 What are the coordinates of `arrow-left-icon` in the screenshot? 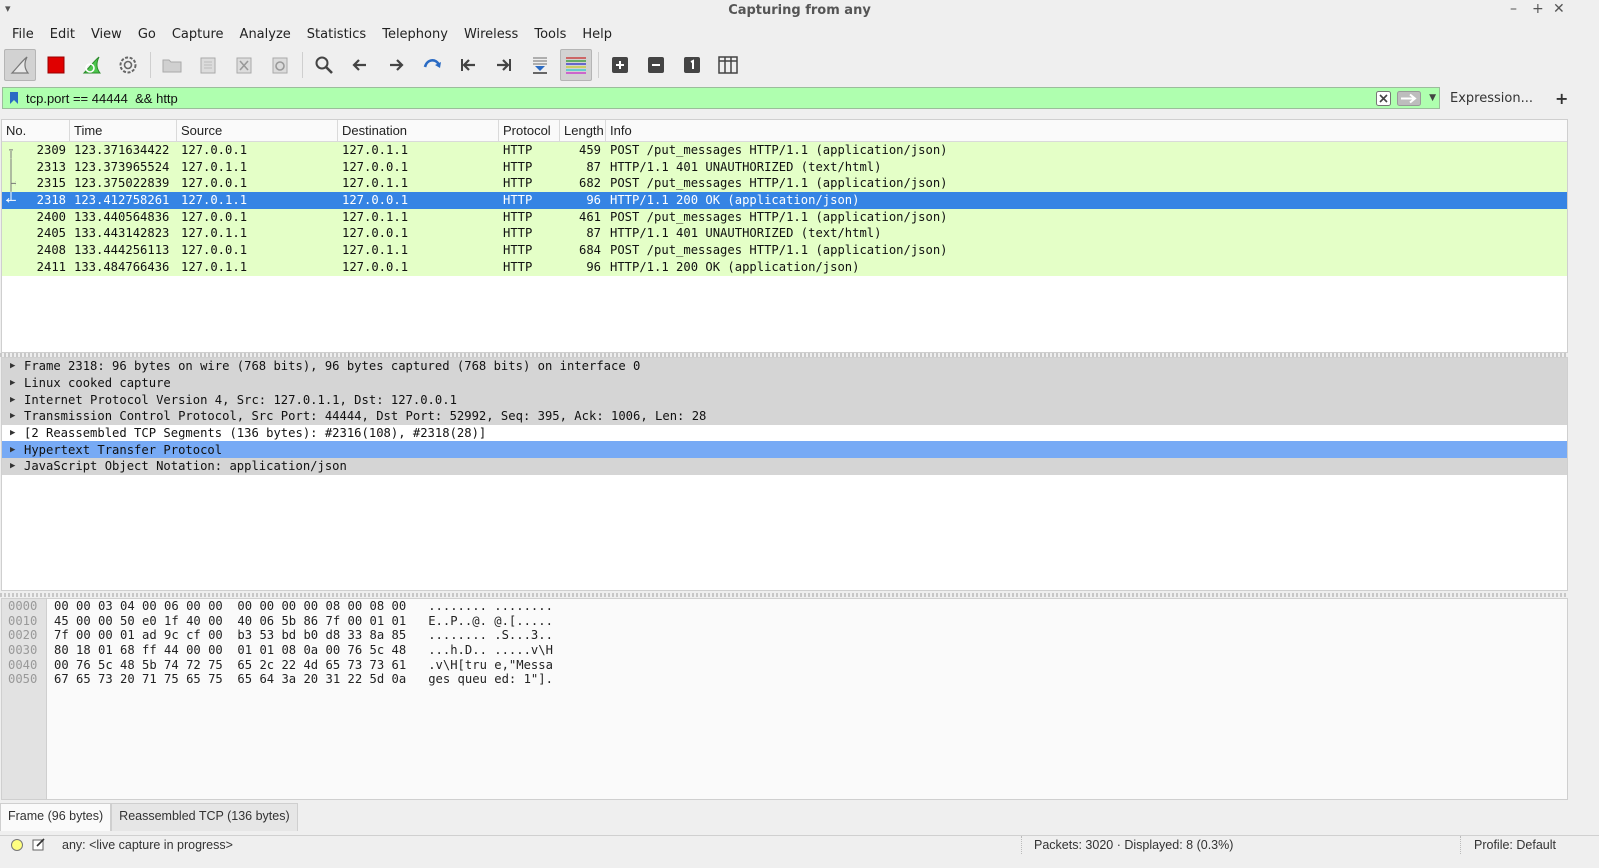 It's located at (359, 65).